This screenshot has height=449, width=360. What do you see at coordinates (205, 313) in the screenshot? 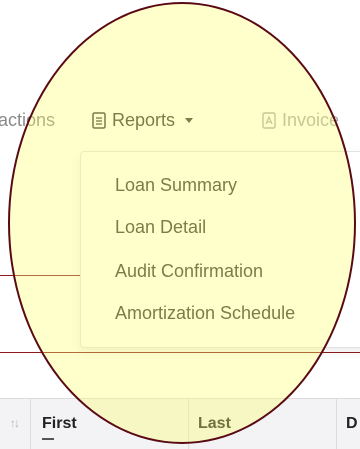
I see `menu-item-amortization-schedule: Amortization Schedule` at bounding box center [205, 313].